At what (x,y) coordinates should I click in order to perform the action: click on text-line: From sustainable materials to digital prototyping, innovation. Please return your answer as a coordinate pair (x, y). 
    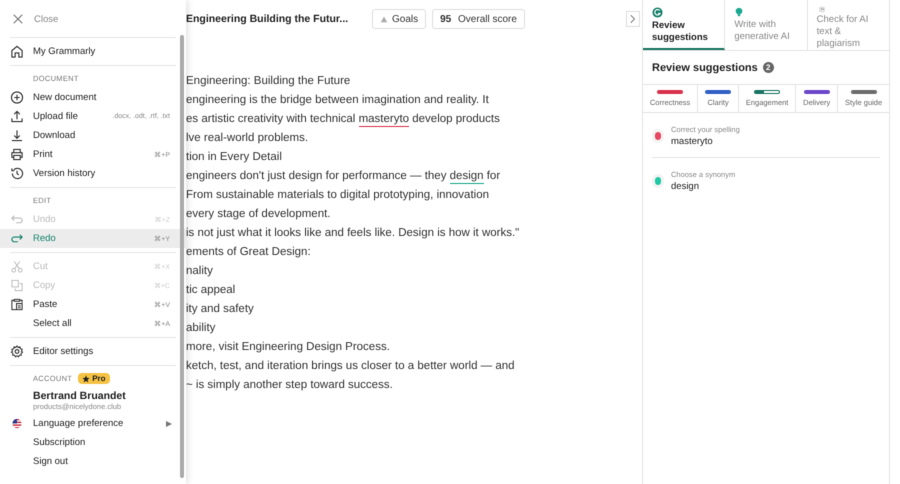
    Looking at the image, I should click on (338, 195).